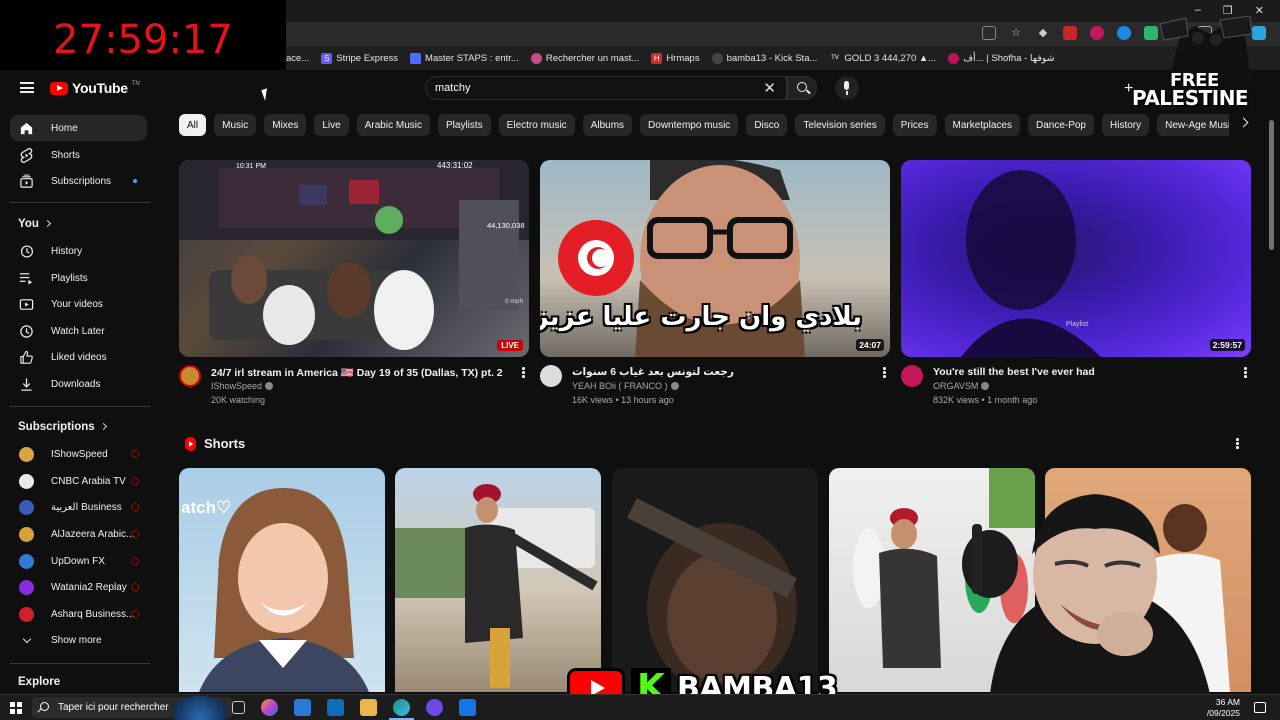 This screenshot has height=720, width=1280. I want to click on remote-app-icon, so click(467, 707).